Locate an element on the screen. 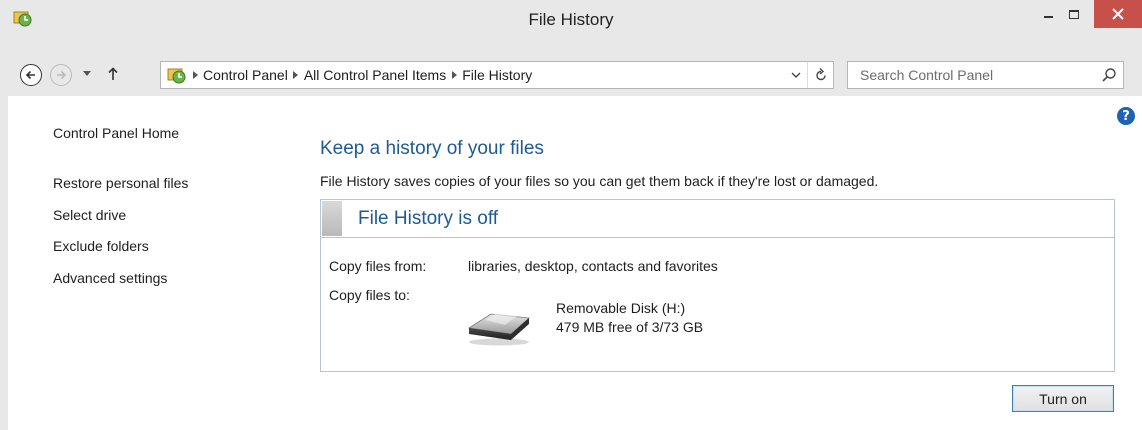 This screenshot has height=430, width=1142. title-bar: File History is located at coordinates (571, 28).